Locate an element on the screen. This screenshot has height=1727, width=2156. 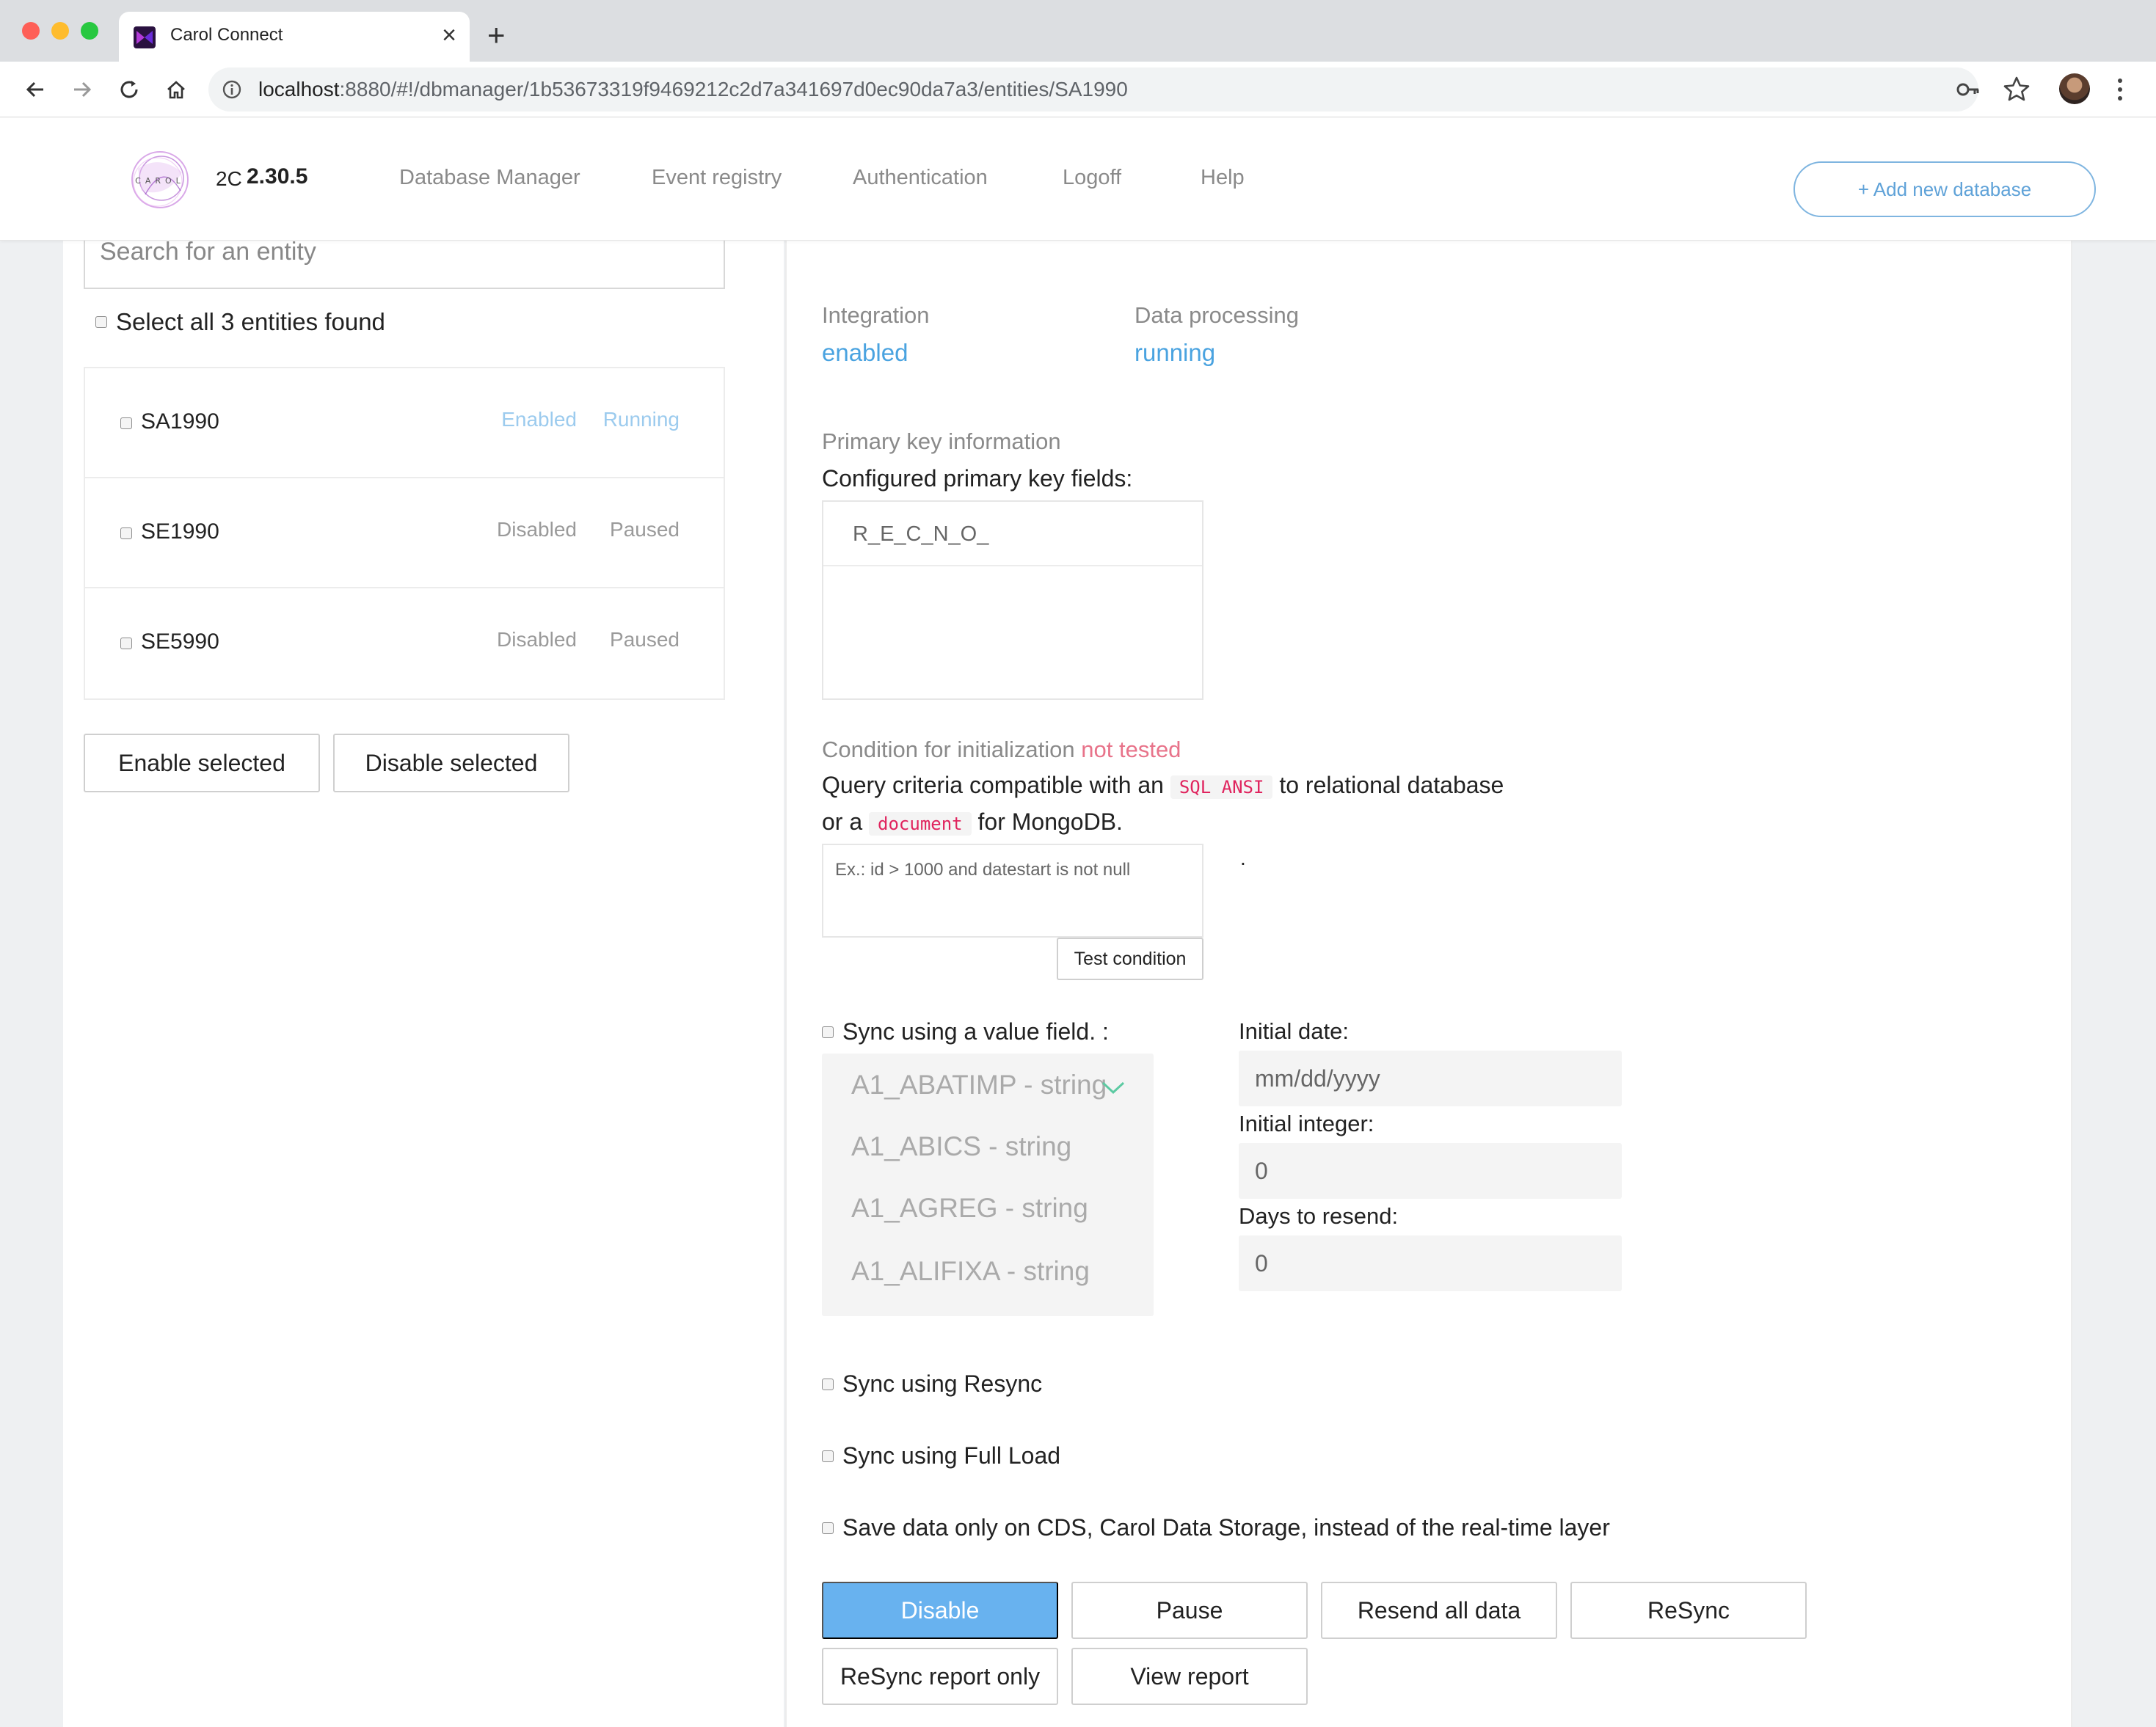
integration-label: Integration is located at coordinates (876, 315).